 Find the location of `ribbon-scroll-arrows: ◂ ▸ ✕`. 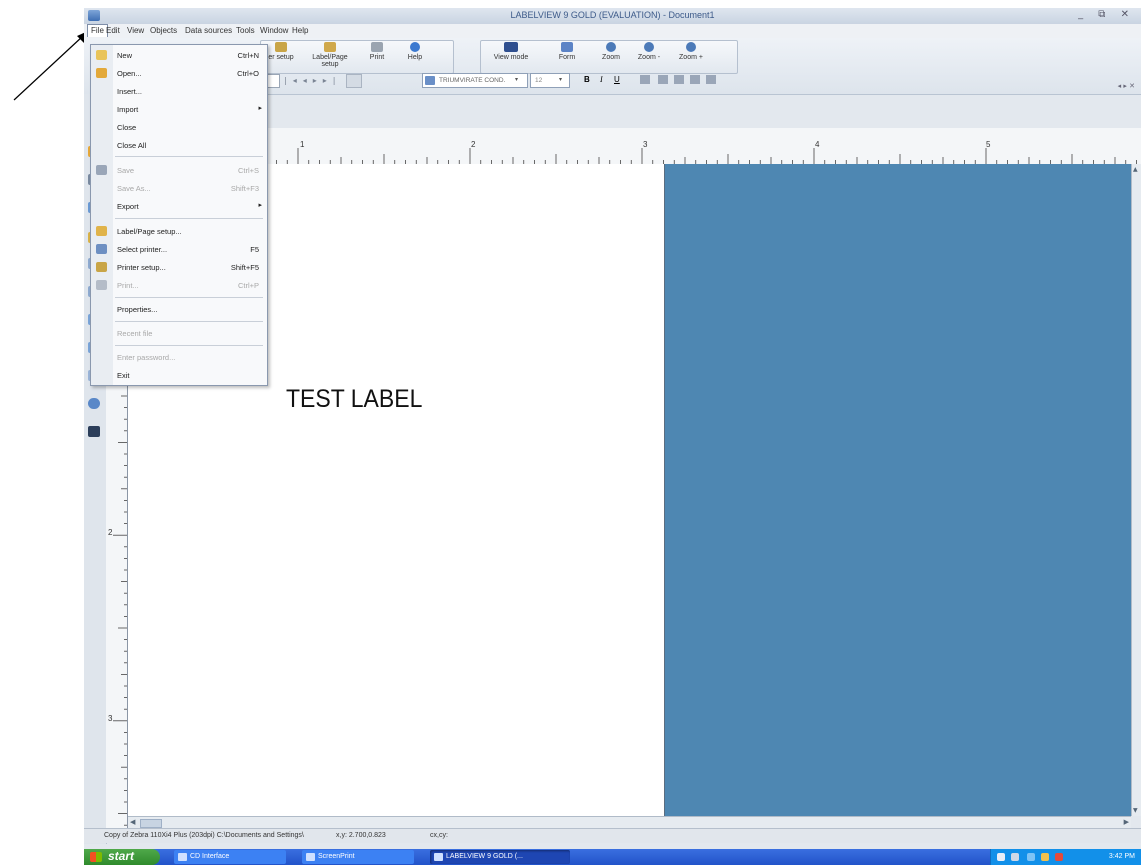

ribbon-scroll-arrows: ◂ ▸ ✕ is located at coordinates (1126, 86).